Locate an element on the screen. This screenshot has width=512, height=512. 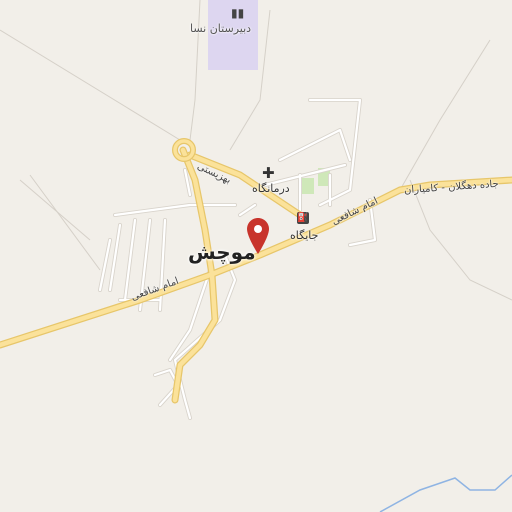
clinic-label: درمانگاه is located at coordinates (271, 188).